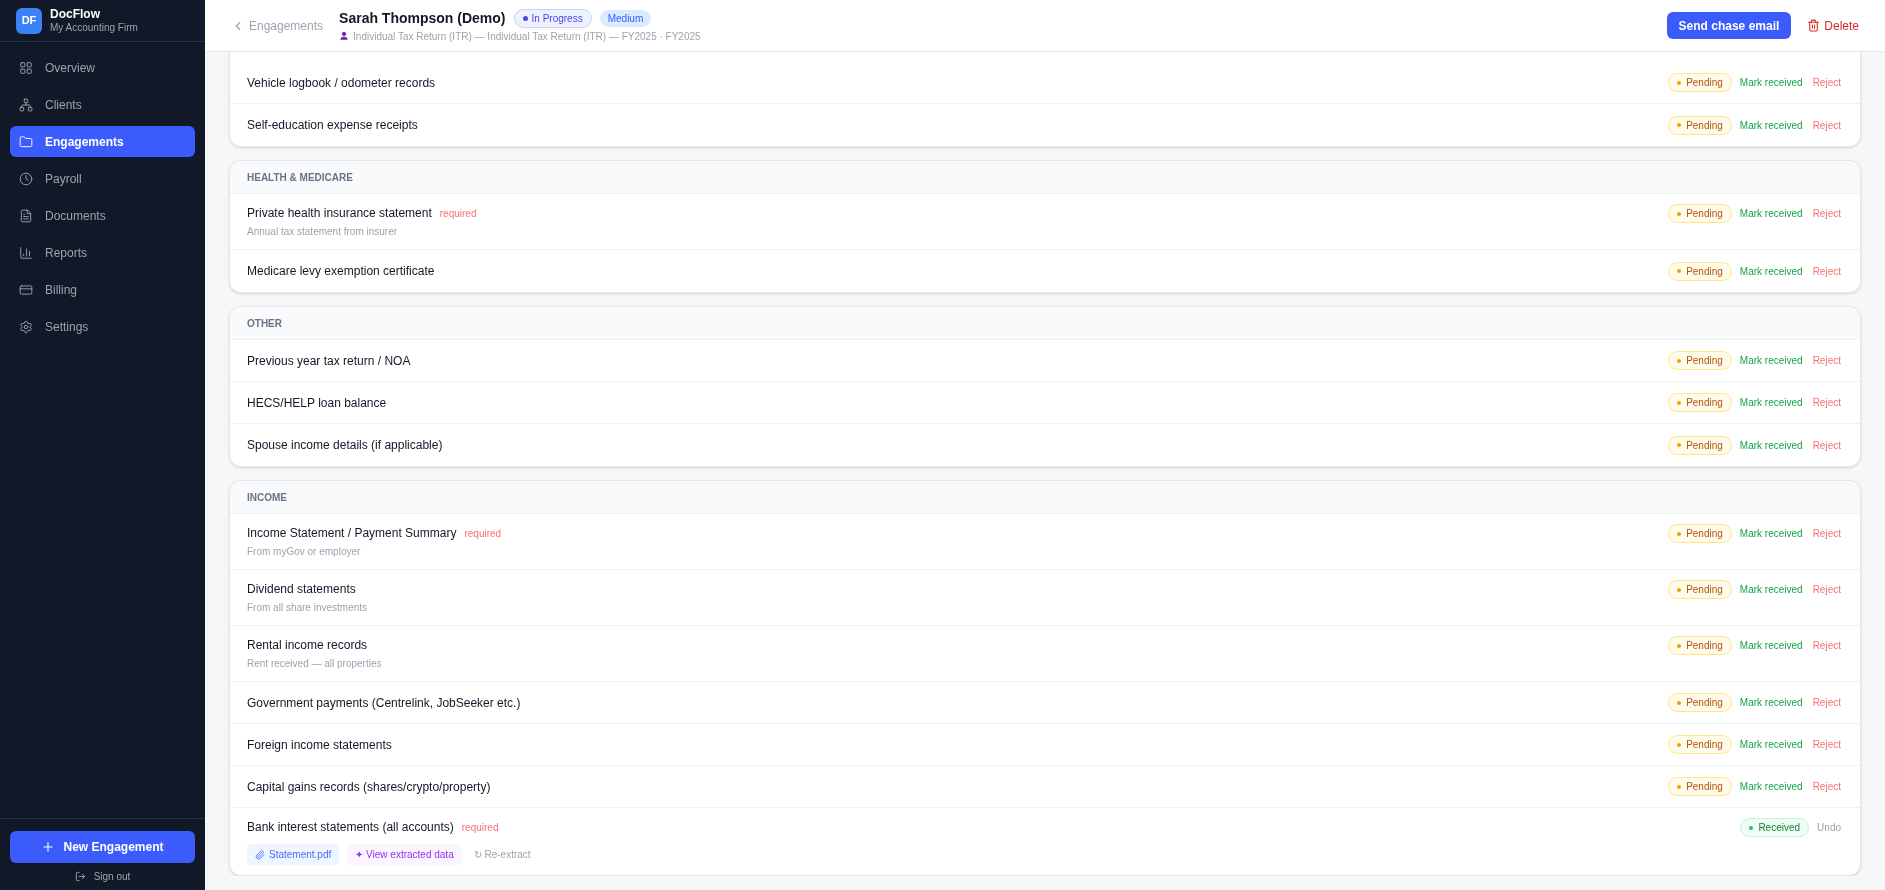 The width and height of the screenshot is (1885, 890). I want to click on grid-icon, so click(26, 67).